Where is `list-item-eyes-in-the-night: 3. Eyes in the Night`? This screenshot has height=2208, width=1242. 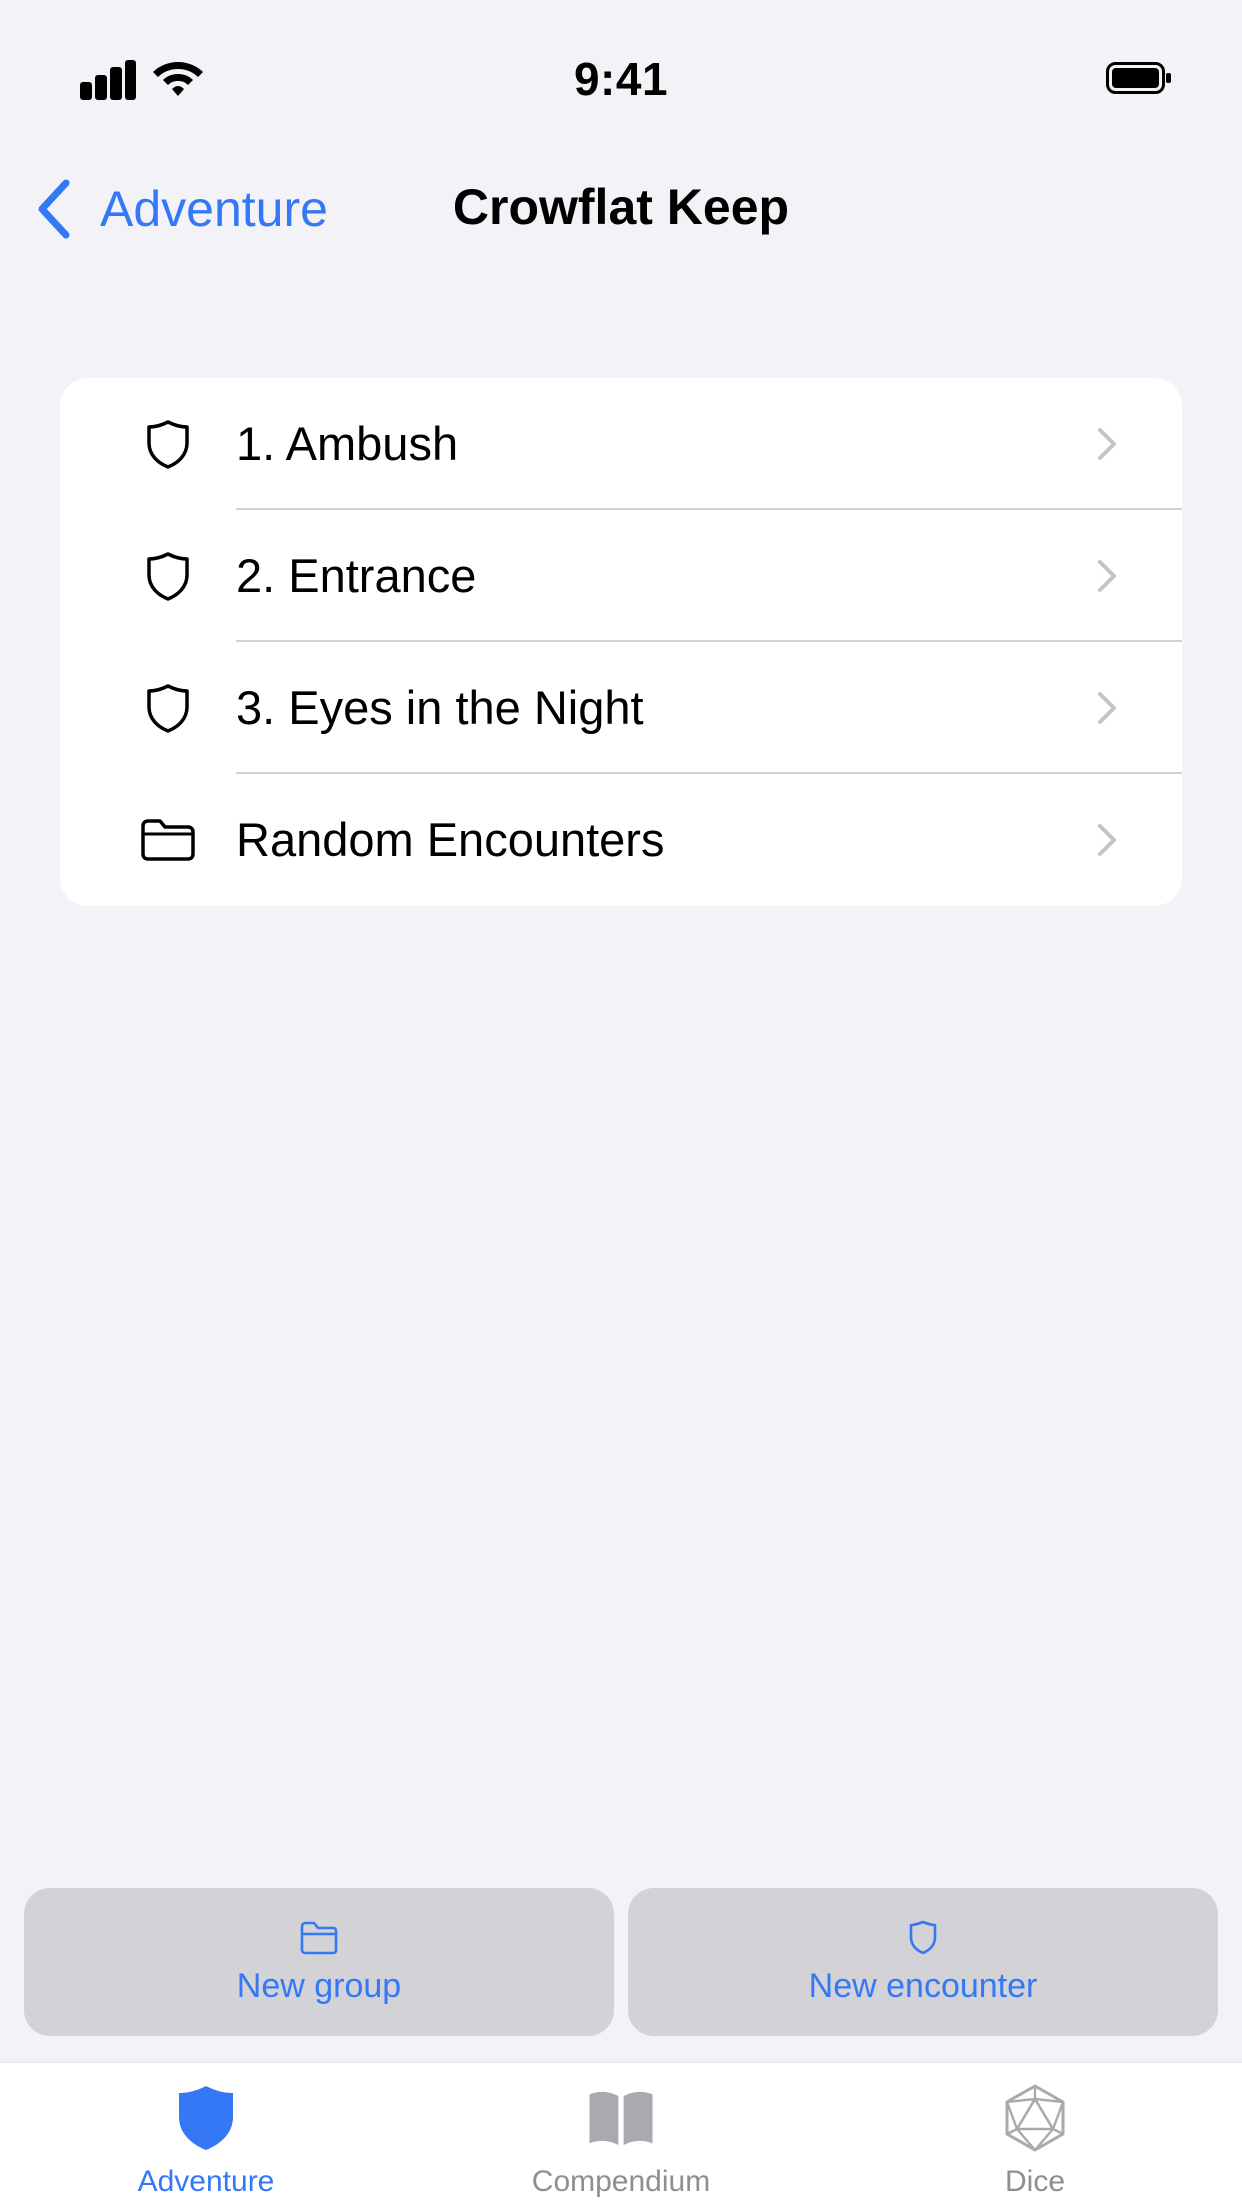 list-item-eyes-in-the-night: 3. Eyes in the Night is located at coordinates (621, 708).